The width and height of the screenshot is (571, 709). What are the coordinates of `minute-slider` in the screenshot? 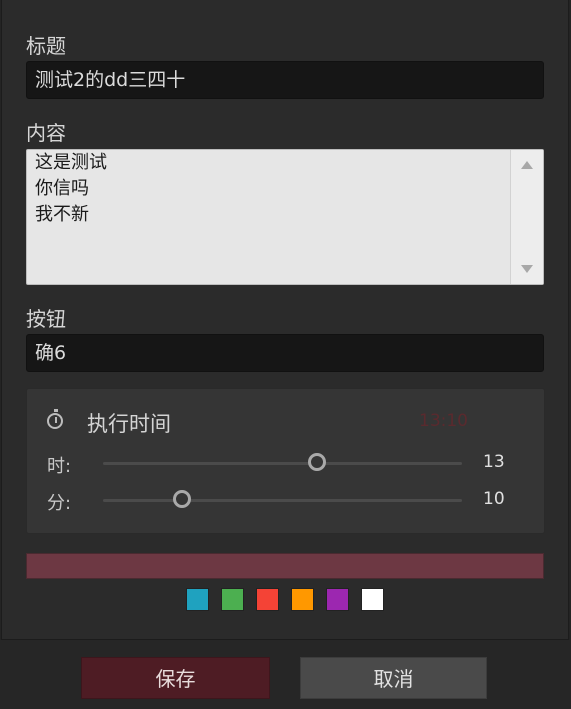 It's located at (282, 499).